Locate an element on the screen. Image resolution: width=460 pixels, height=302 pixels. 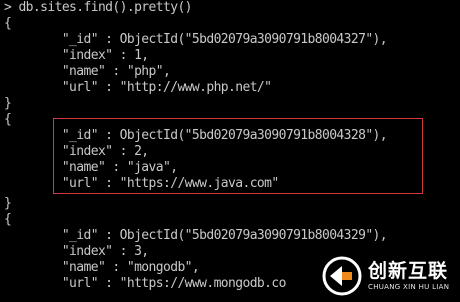
console-output-line: "index" : 1, is located at coordinates (76, 55).